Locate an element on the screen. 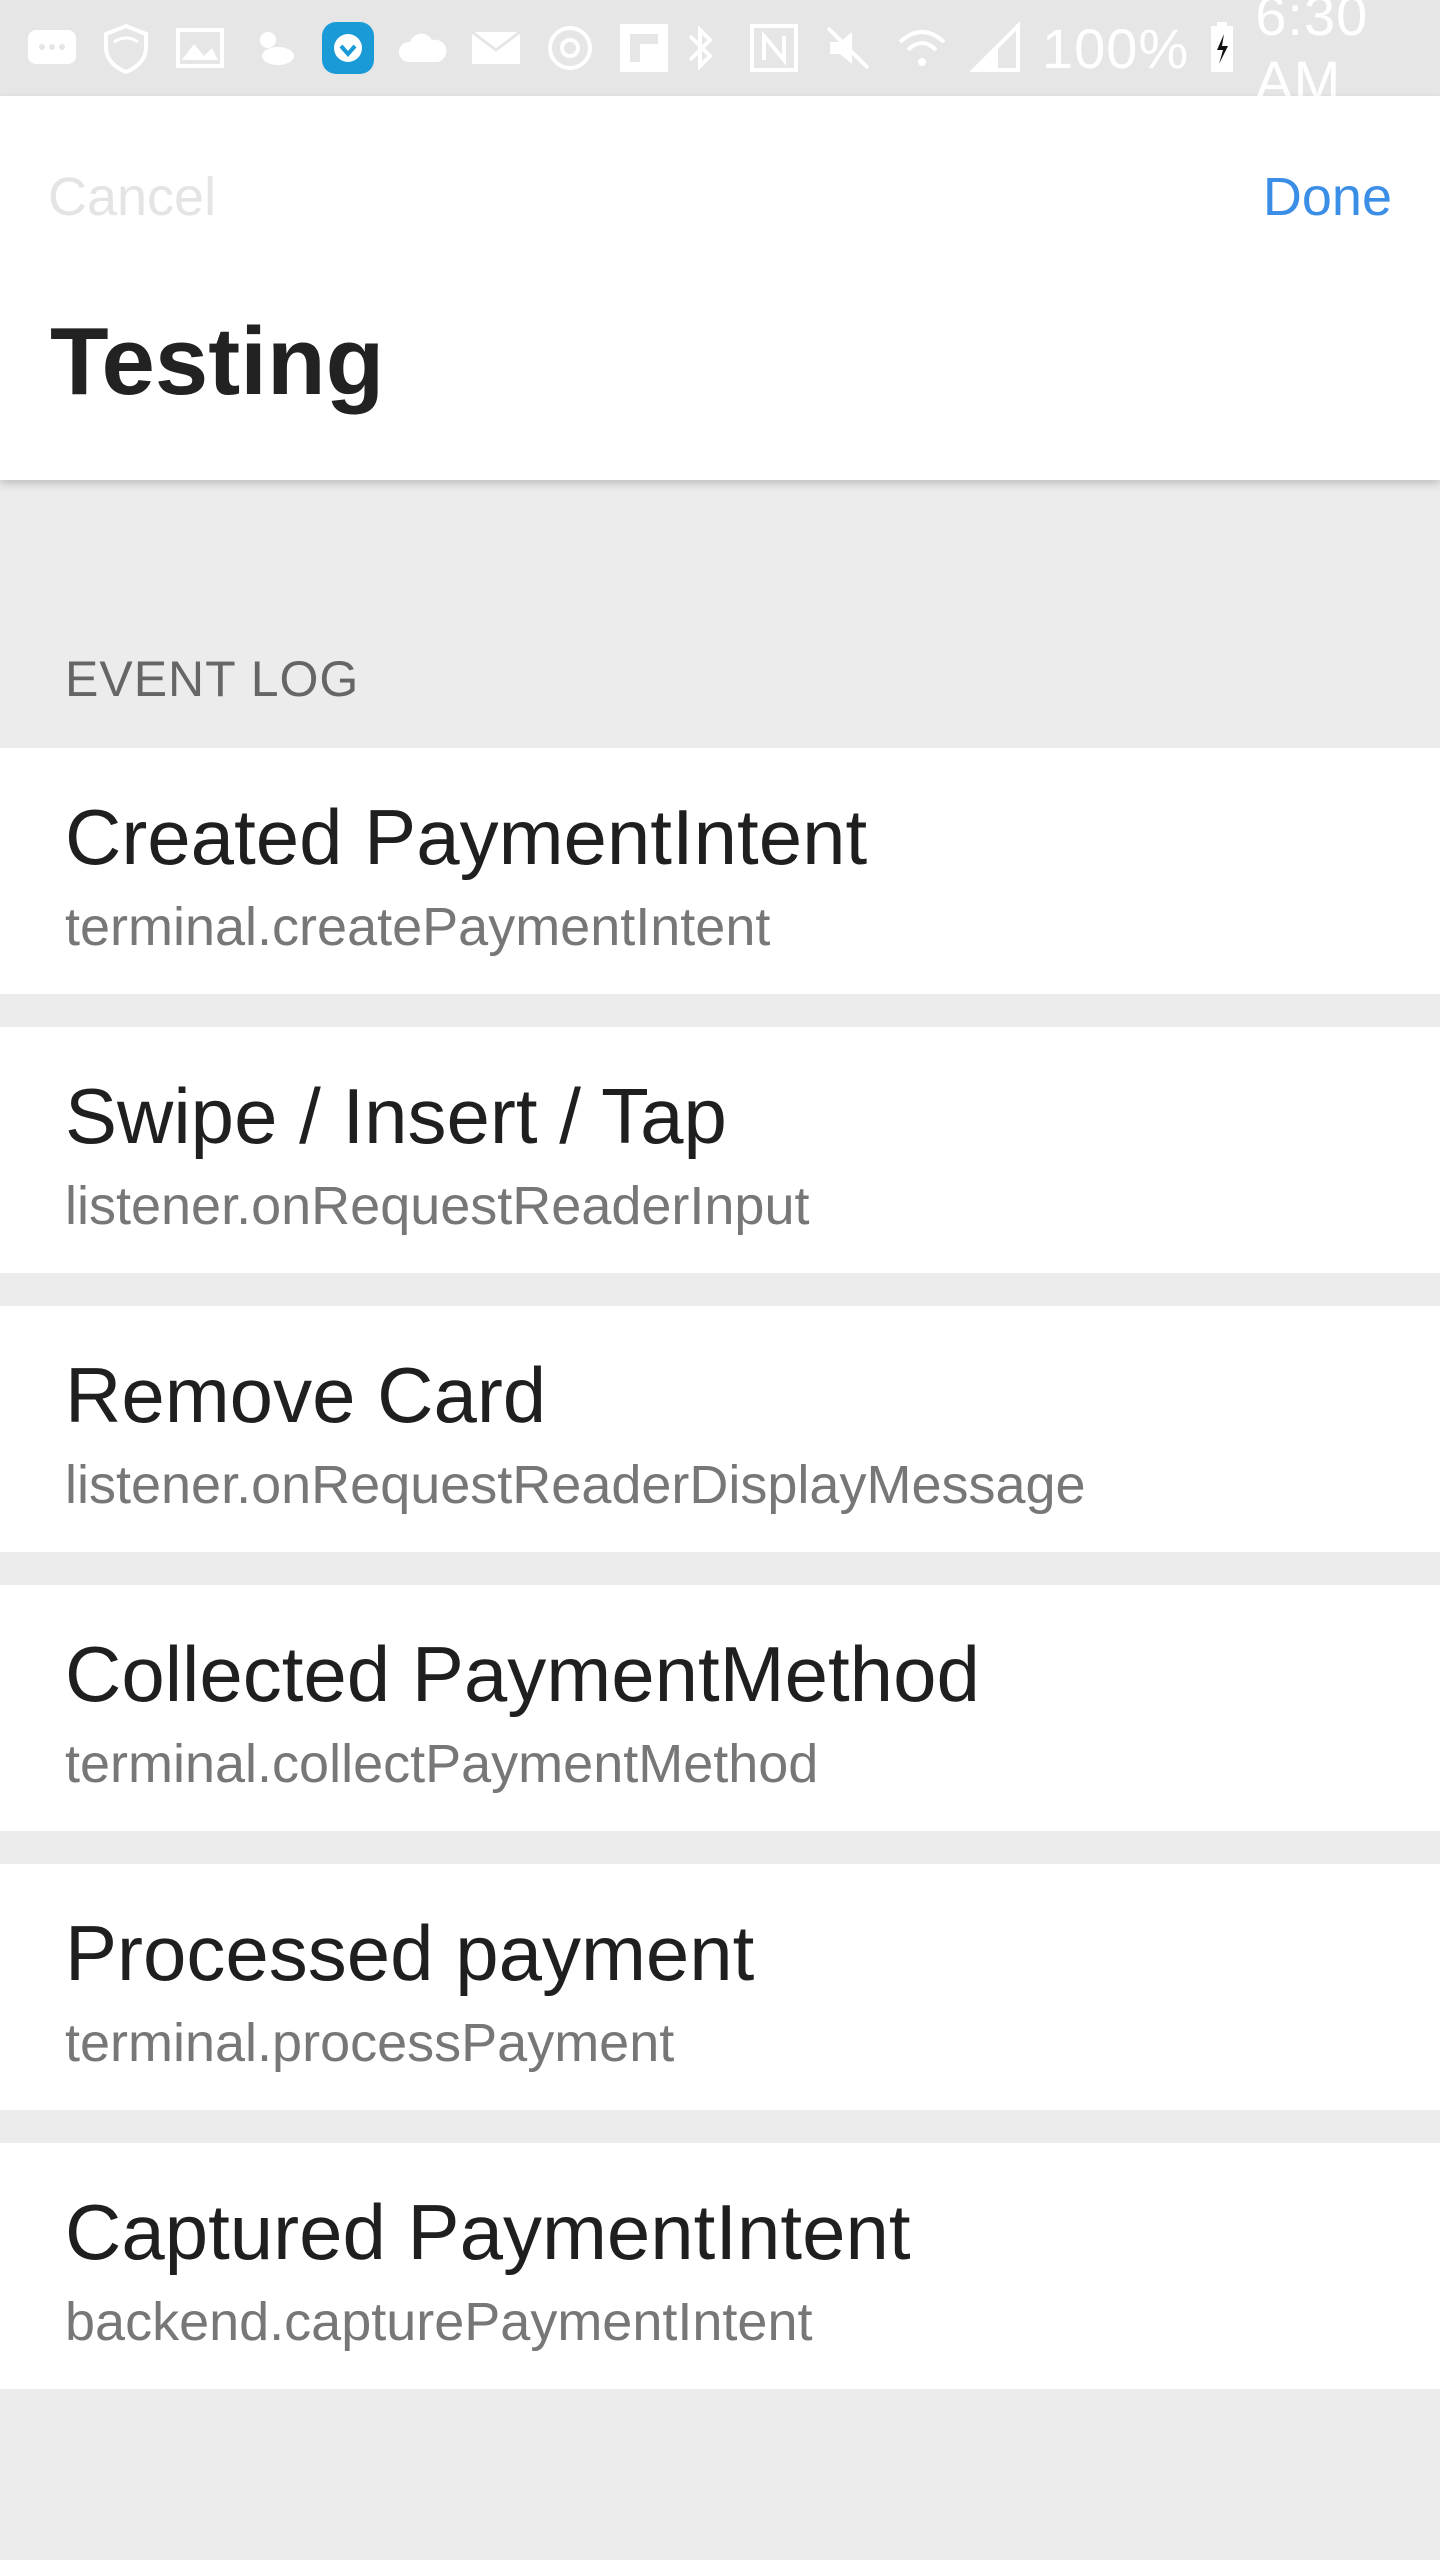 The height and width of the screenshot is (2560, 1440). event-log-section-title: EVENT LOG is located at coordinates (212, 679).